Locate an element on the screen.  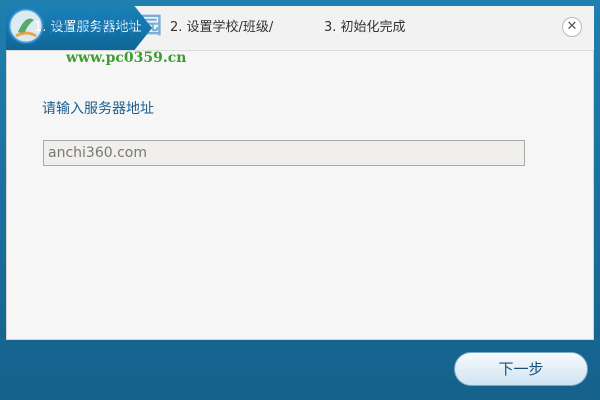
step-1-label: 1. 设置服务器地址 is located at coordinates (88, 27).